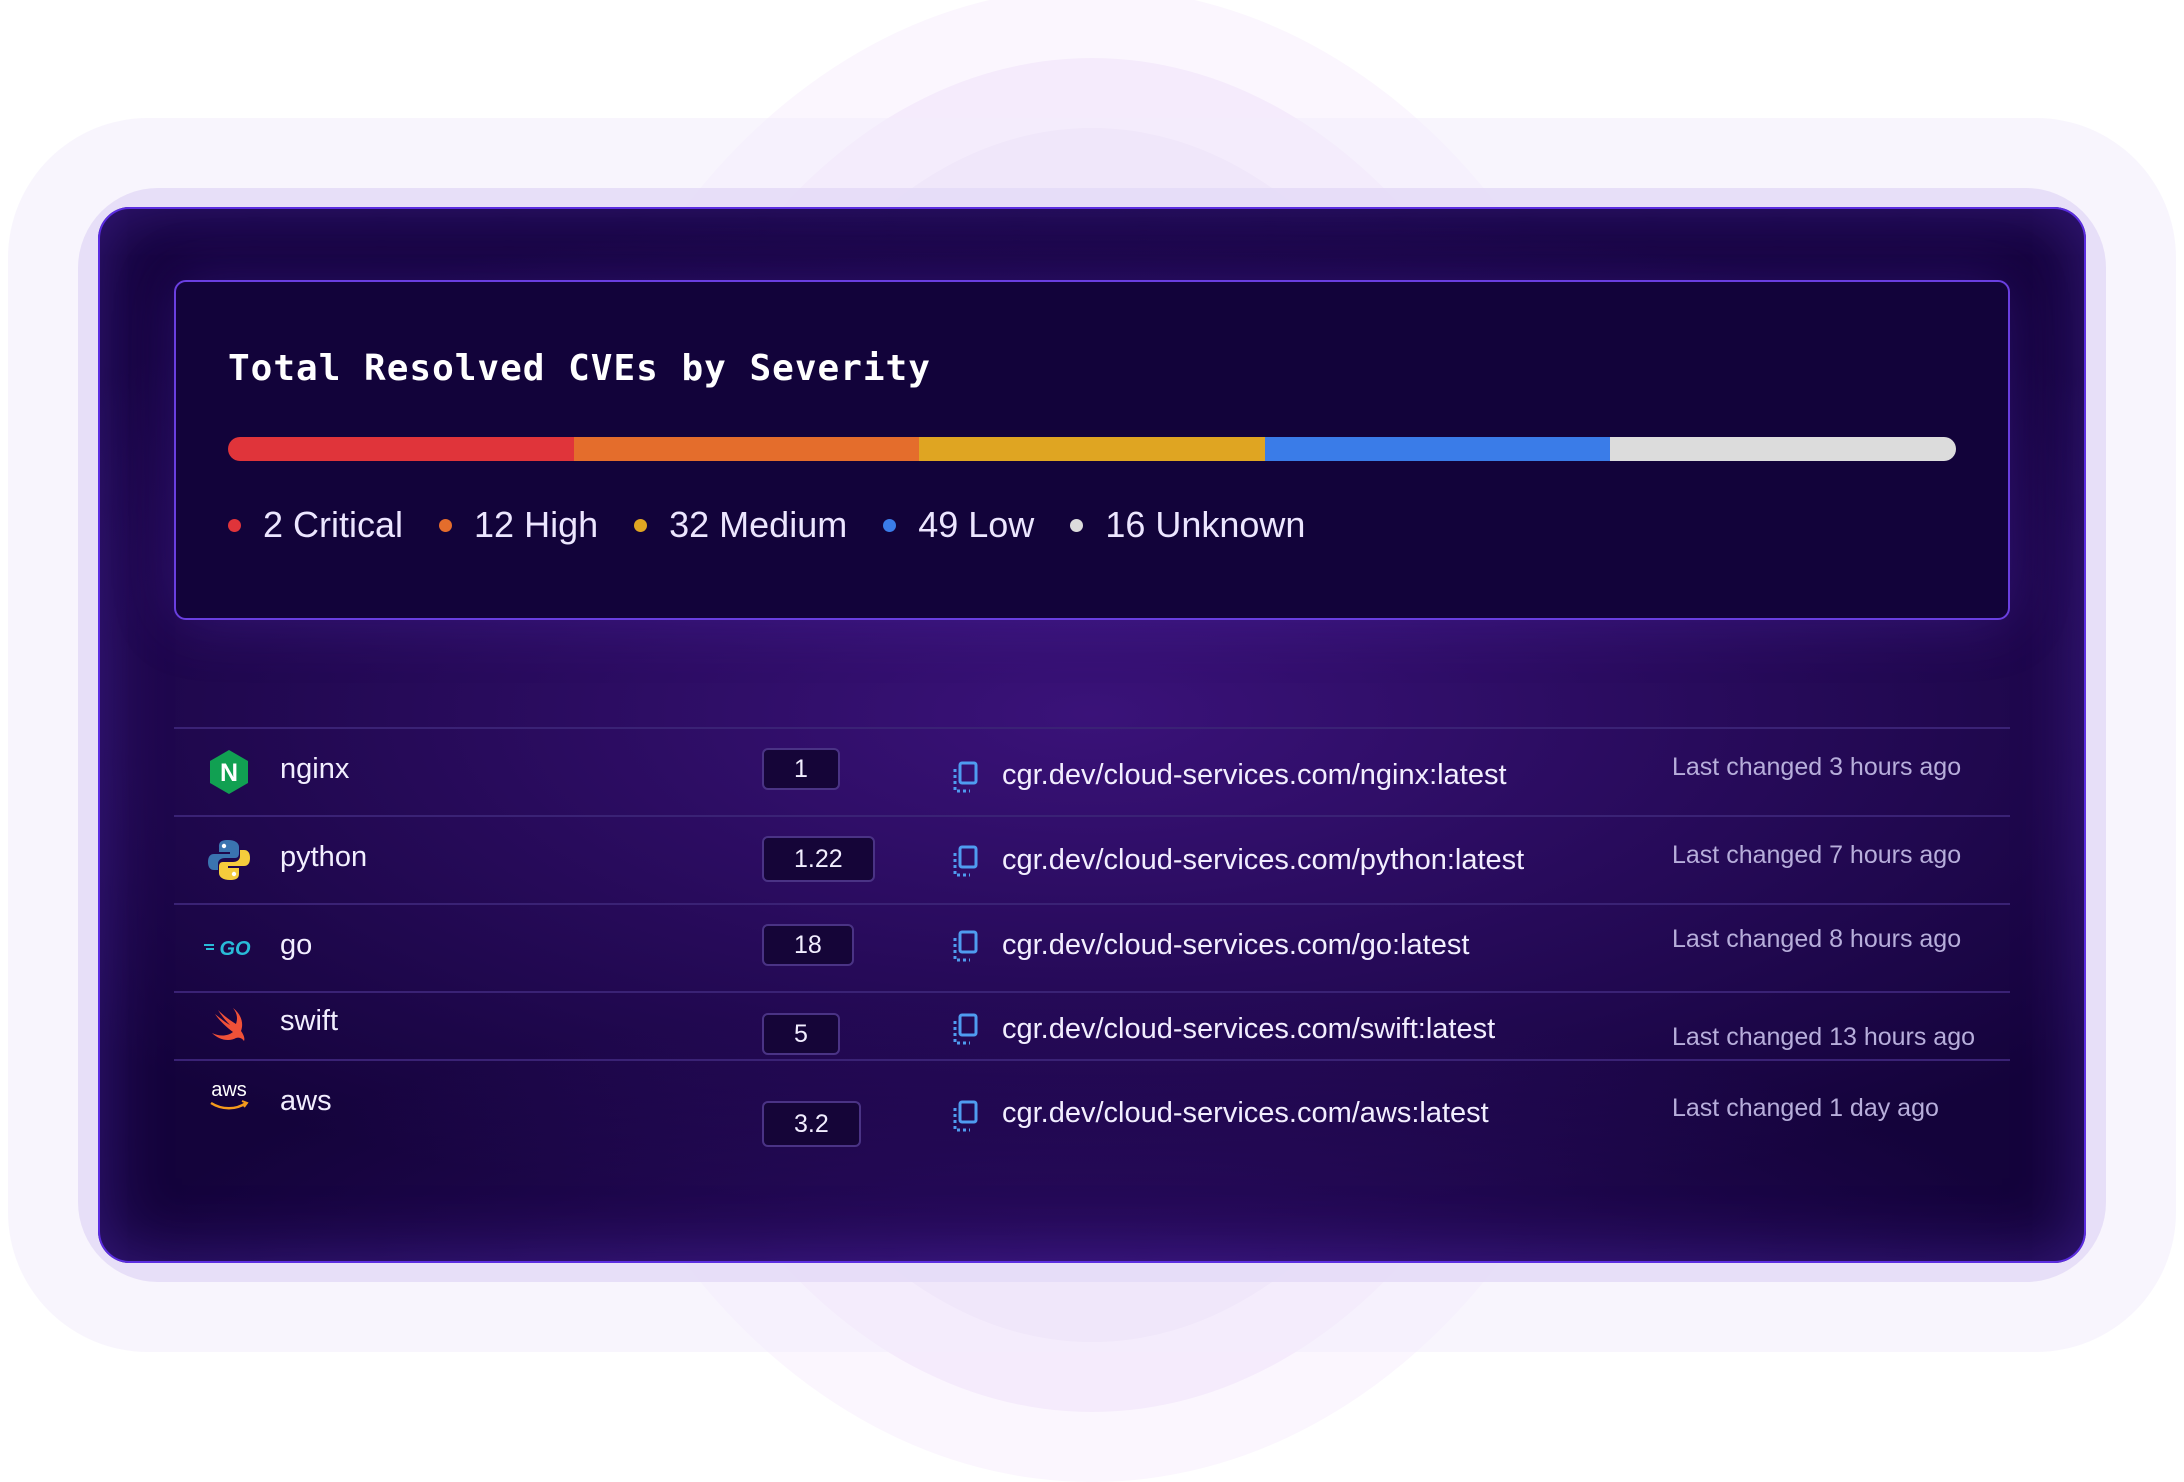  I want to click on aws-logo-text: aws, so click(229, 1090).